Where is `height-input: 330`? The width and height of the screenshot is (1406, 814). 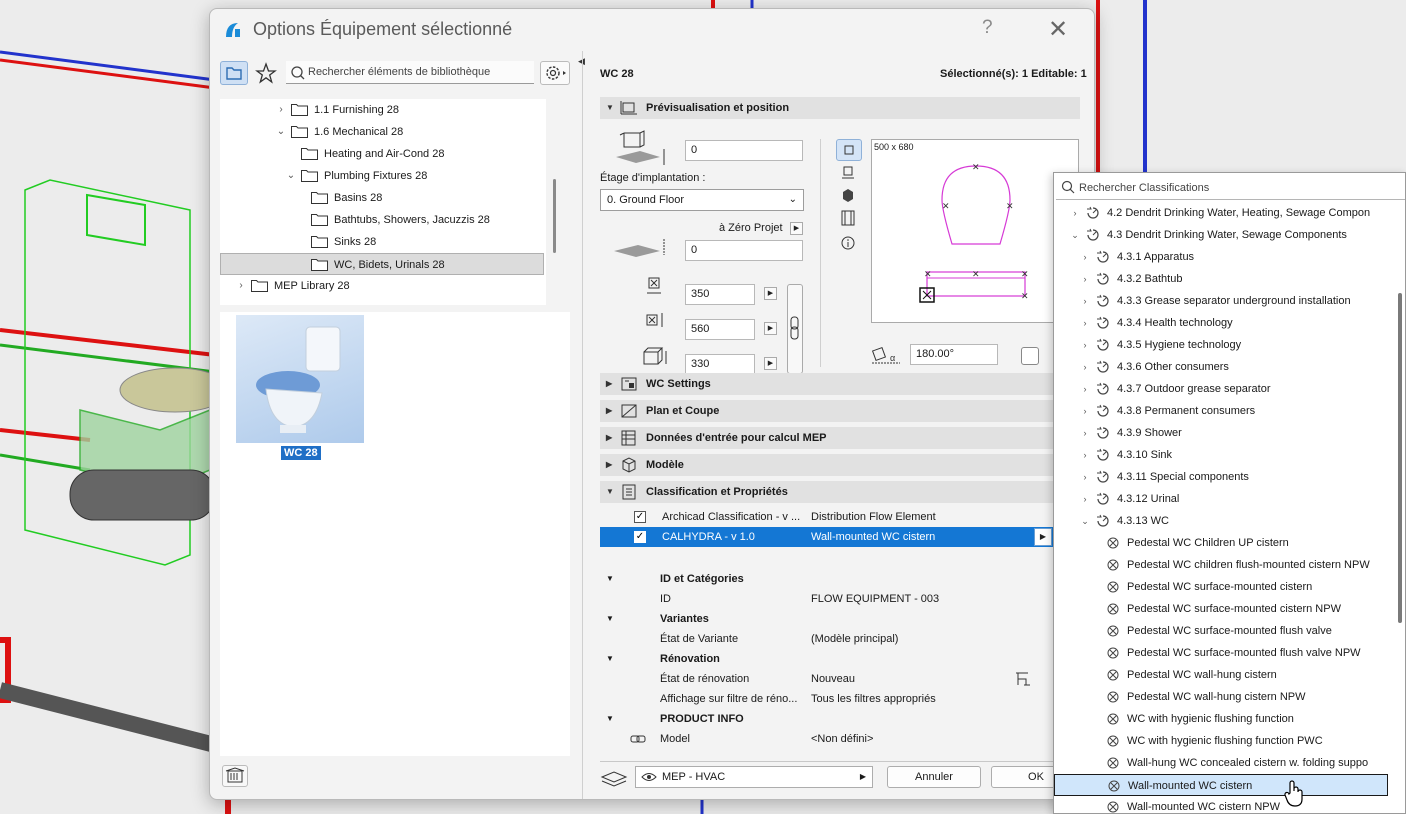
height-input: 330 is located at coordinates (720, 364).